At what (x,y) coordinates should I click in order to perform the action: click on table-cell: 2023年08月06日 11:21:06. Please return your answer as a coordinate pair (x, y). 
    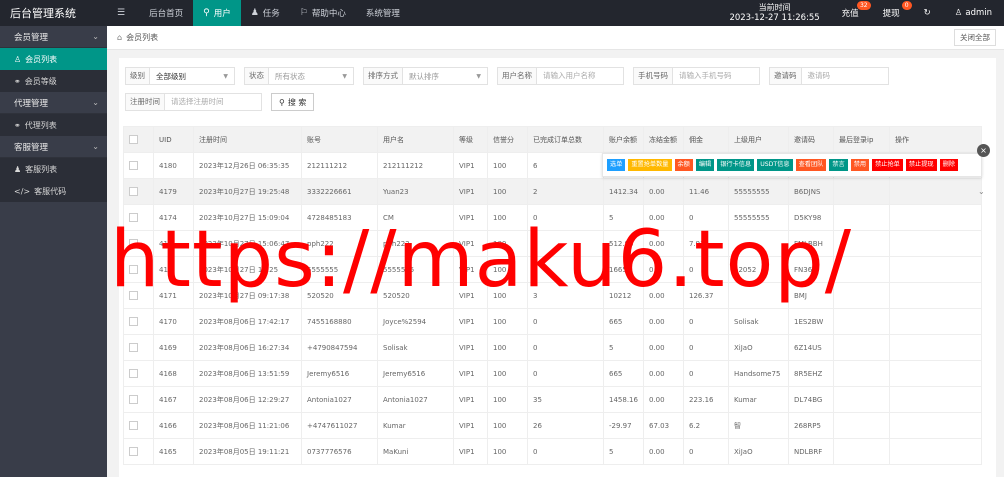
    Looking at the image, I should click on (247, 425).